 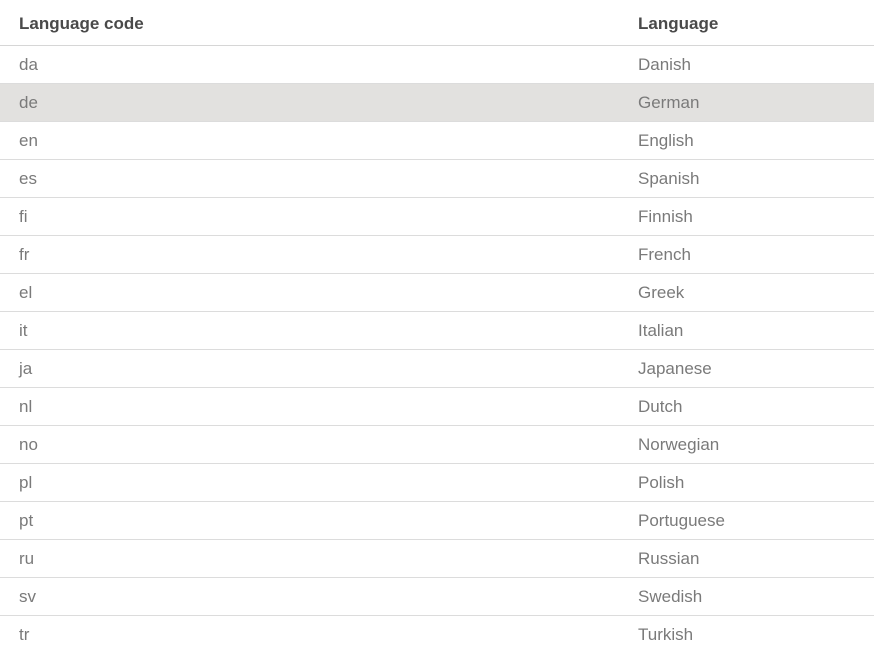 I want to click on column-header-language-code: Language code, so click(x=81, y=23).